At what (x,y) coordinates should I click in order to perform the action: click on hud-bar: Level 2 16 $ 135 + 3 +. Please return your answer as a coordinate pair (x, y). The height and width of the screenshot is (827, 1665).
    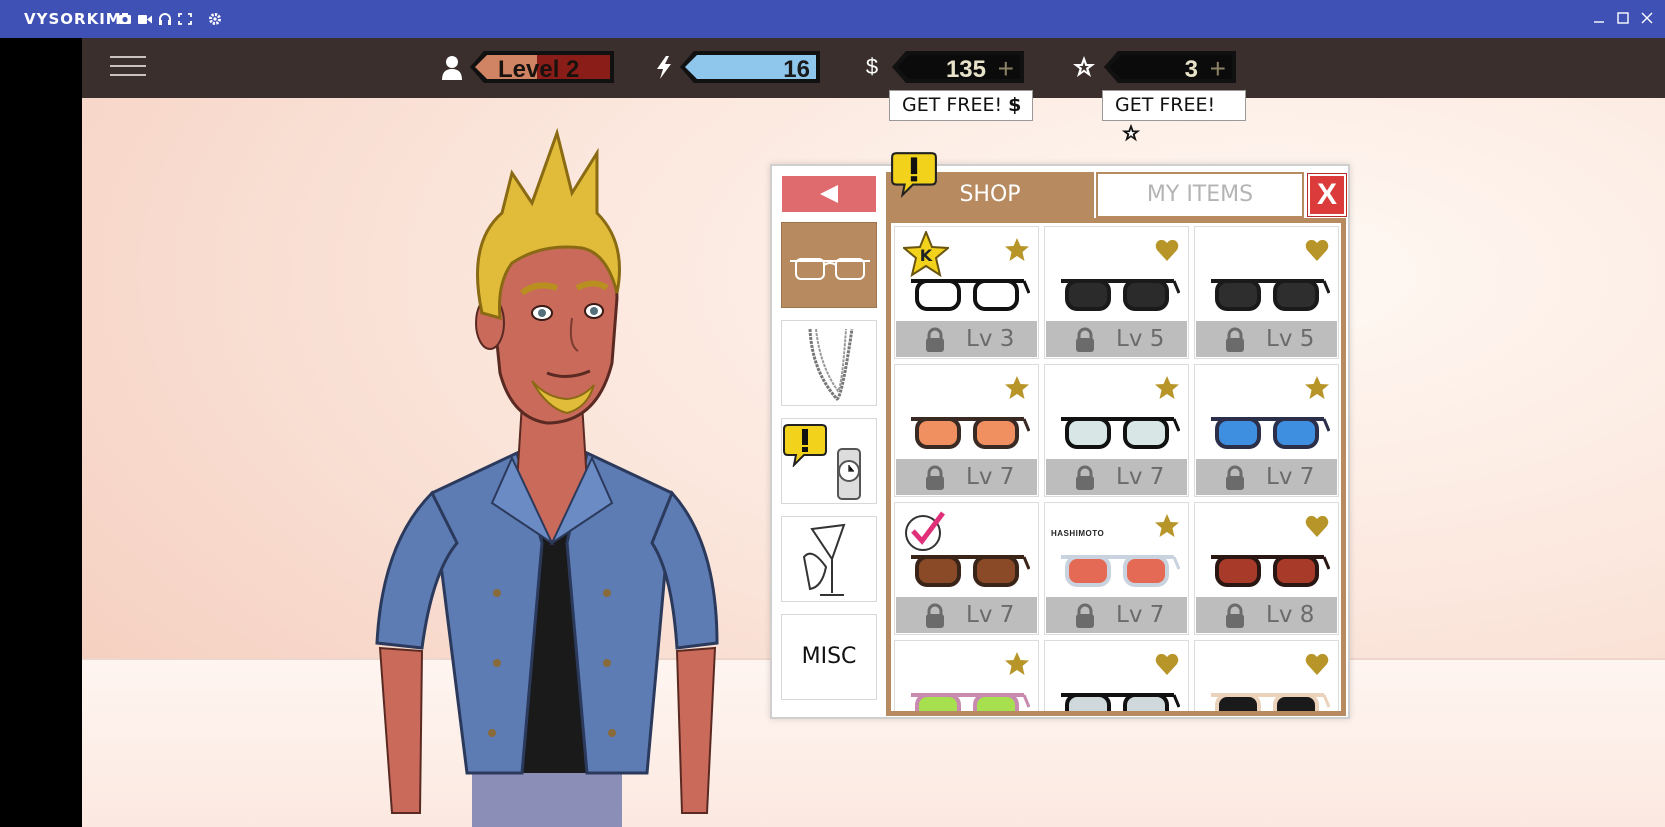
    Looking at the image, I should click on (873, 68).